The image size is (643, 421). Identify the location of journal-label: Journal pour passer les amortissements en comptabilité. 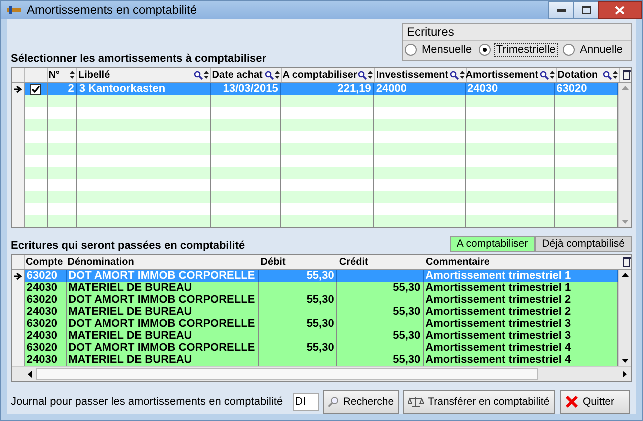
(147, 402).